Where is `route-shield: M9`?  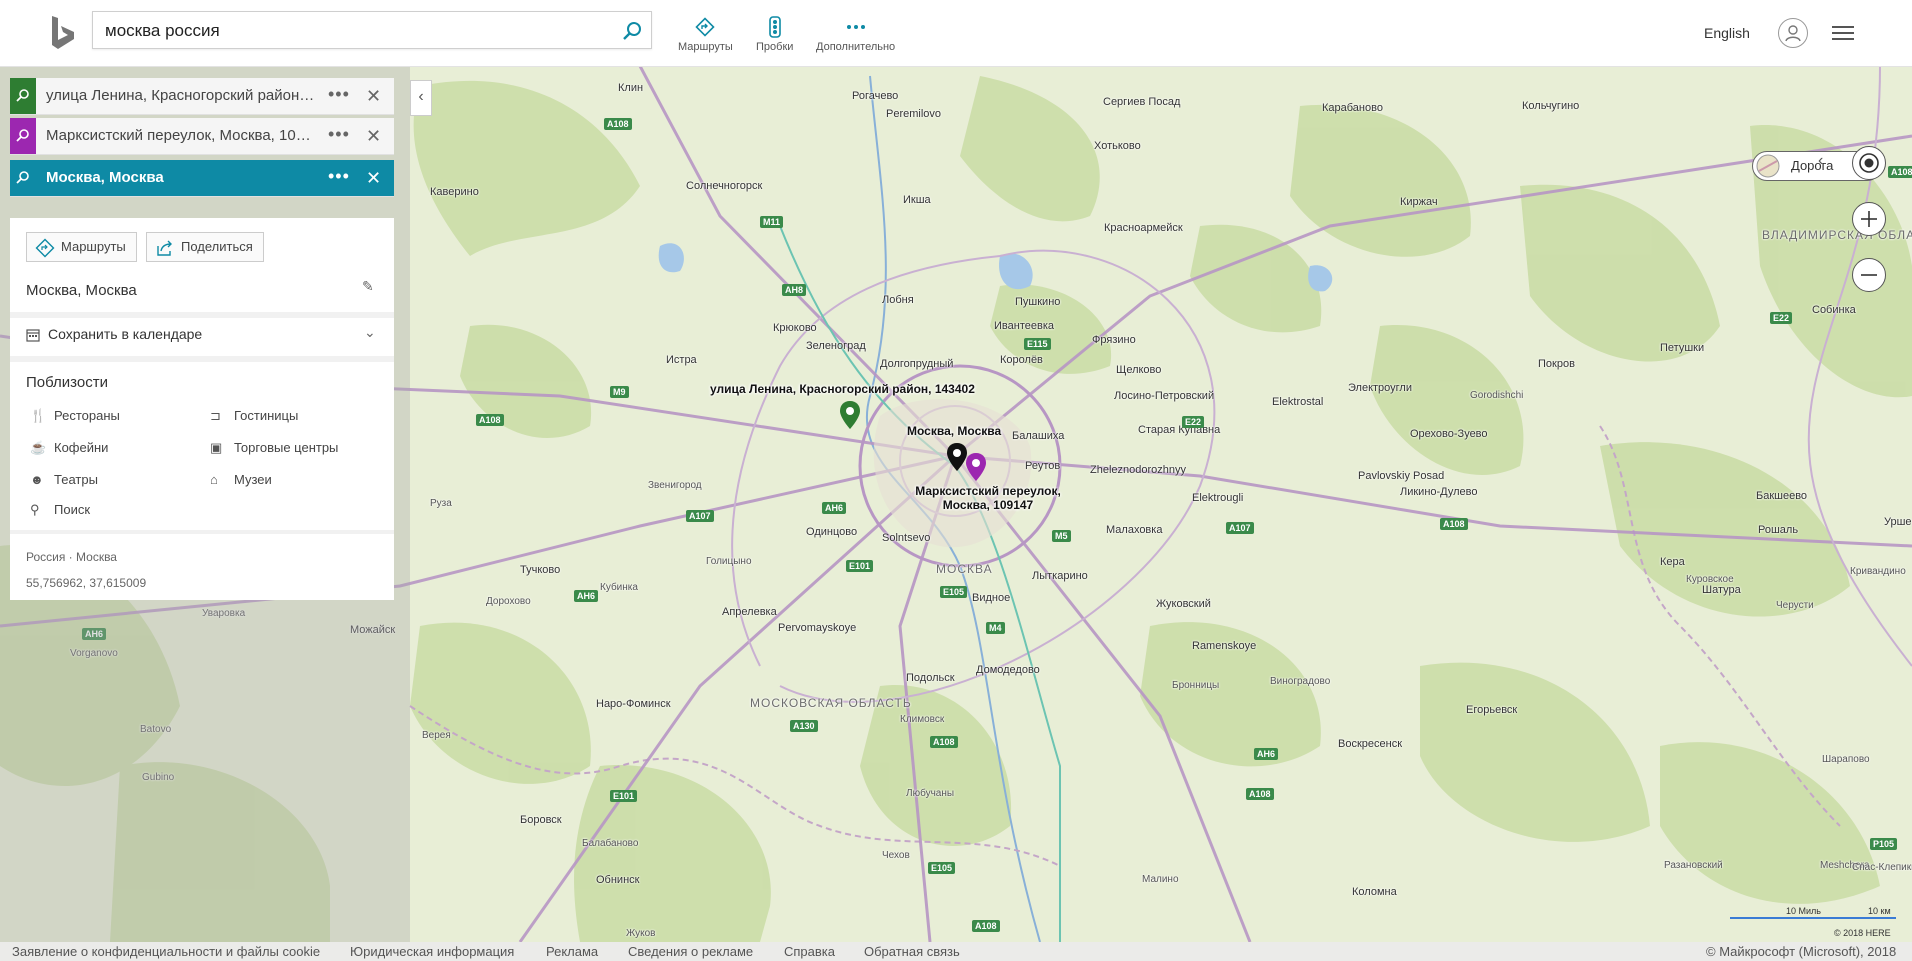
route-shield: M9 is located at coordinates (619, 392).